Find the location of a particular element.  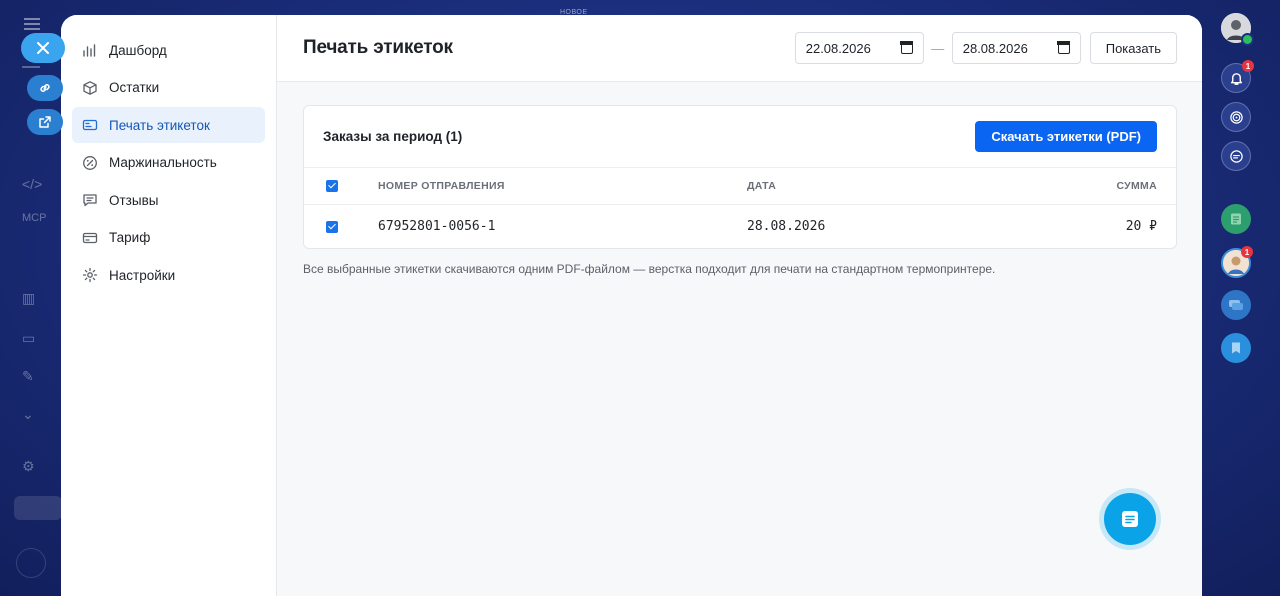

chat-fab-button is located at coordinates (1130, 519).